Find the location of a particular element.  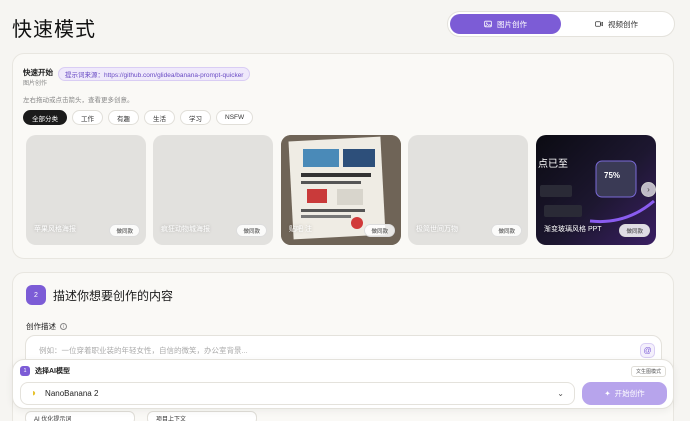

option-row: AI 优化提示词 项目上下文 is located at coordinates (141, 416).